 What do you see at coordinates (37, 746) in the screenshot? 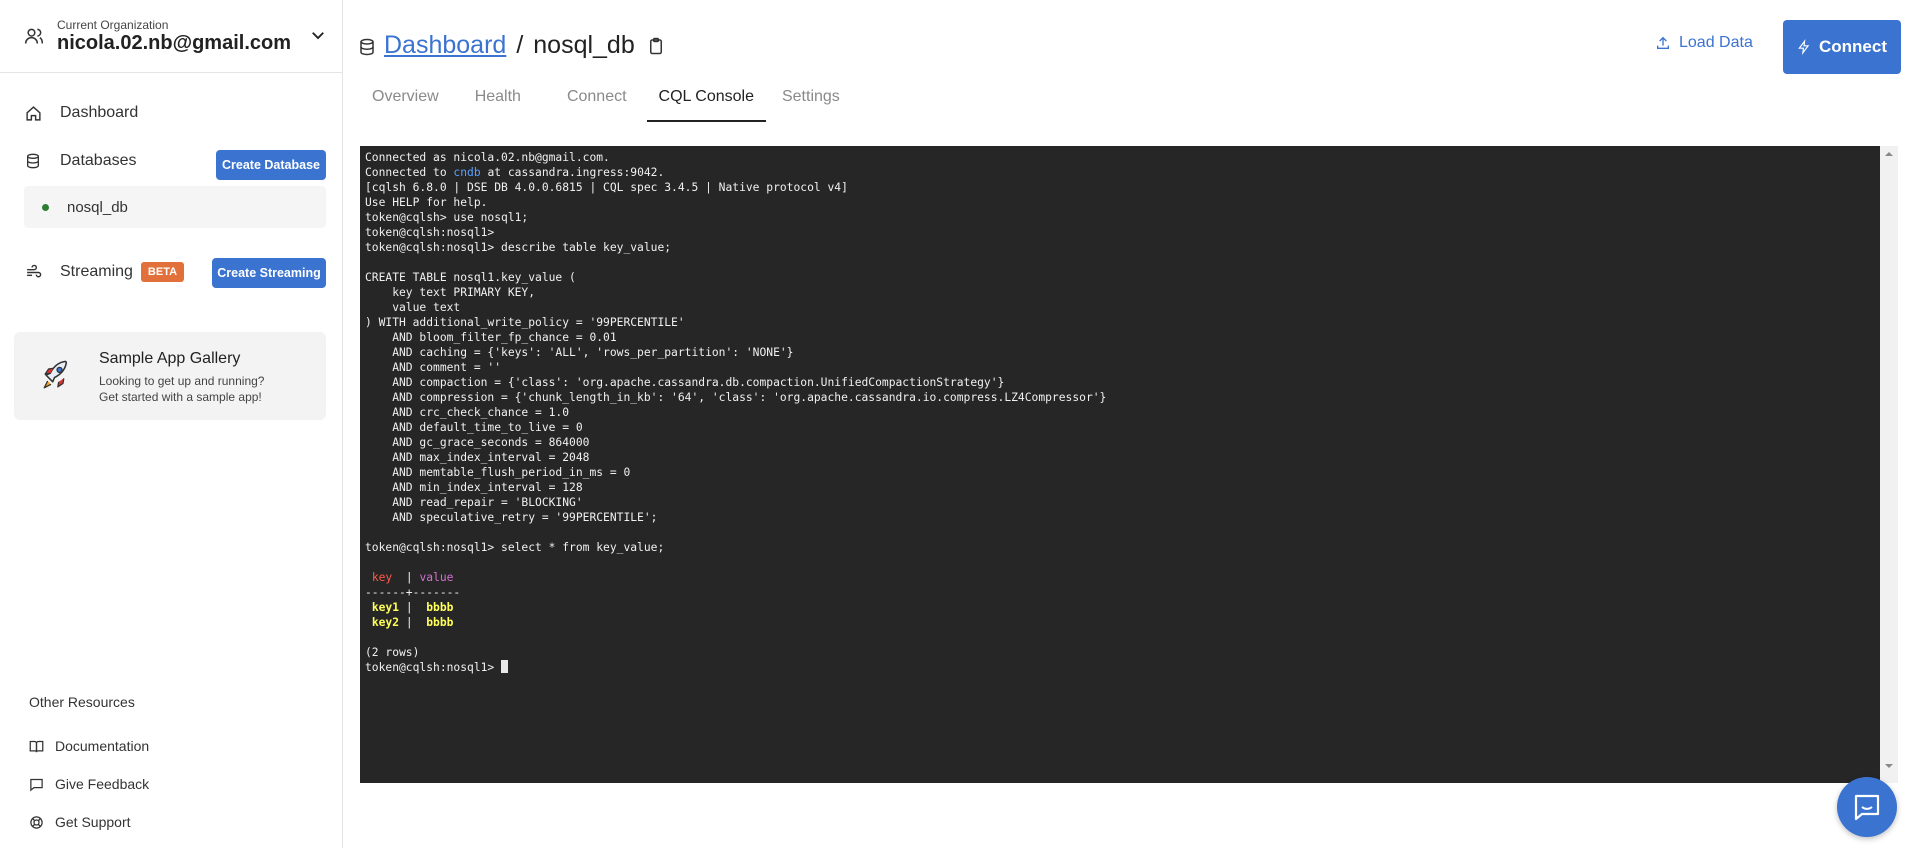
I see `book-icon` at bounding box center [37, 746].